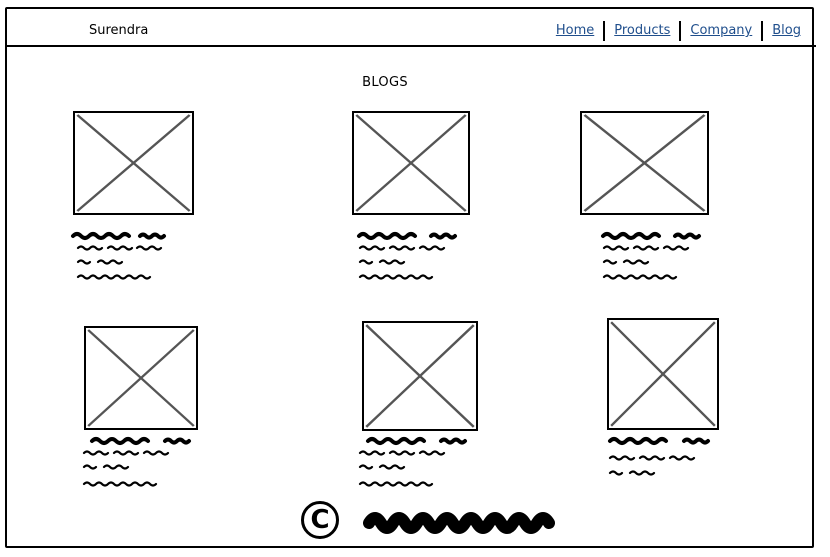  I want to click on nav-products-link: Products, so click(642, 31).